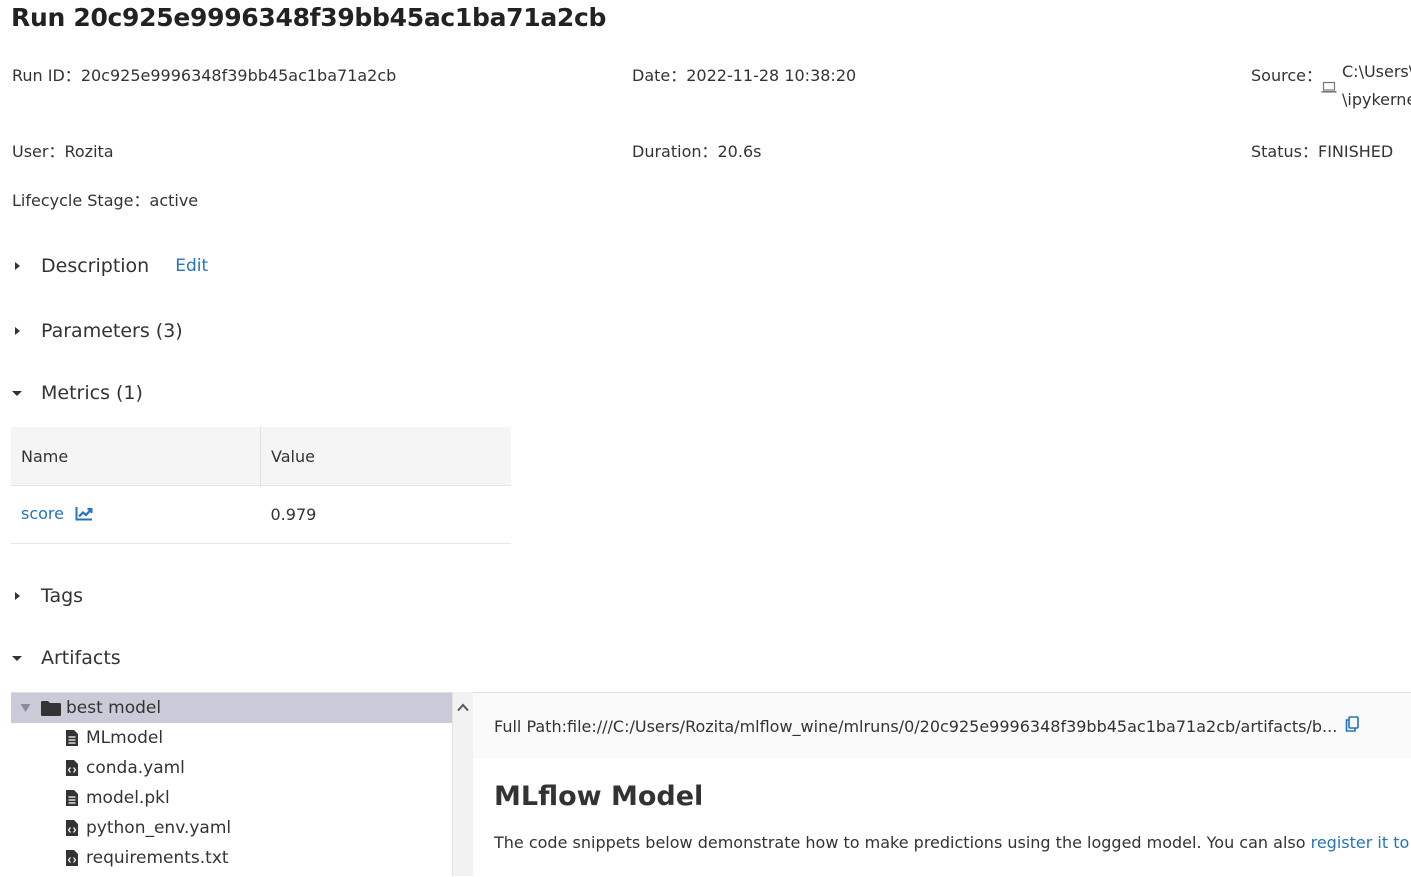 The width and height of the screenshot is (1411, 877). Describe the element at coordinates (42, 513) in the screenshot. I see `metric-name-link: score` at that location.